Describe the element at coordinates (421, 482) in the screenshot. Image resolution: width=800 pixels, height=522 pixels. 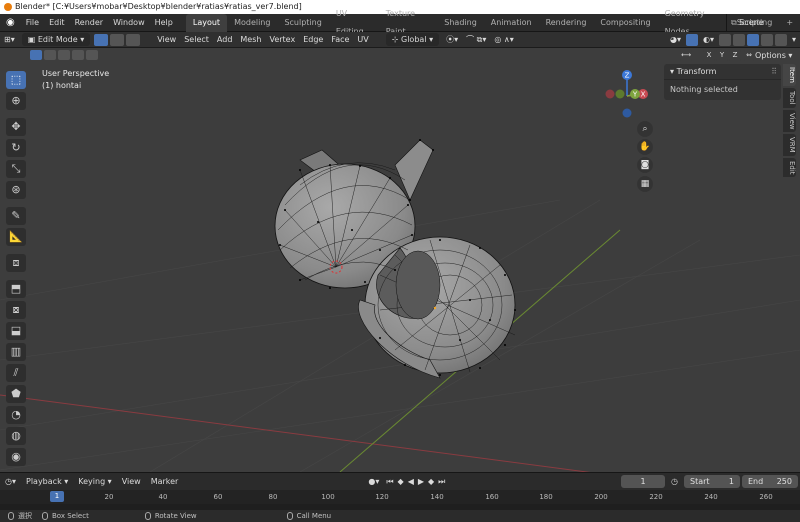
I see `play-icon: ▶` at that location.